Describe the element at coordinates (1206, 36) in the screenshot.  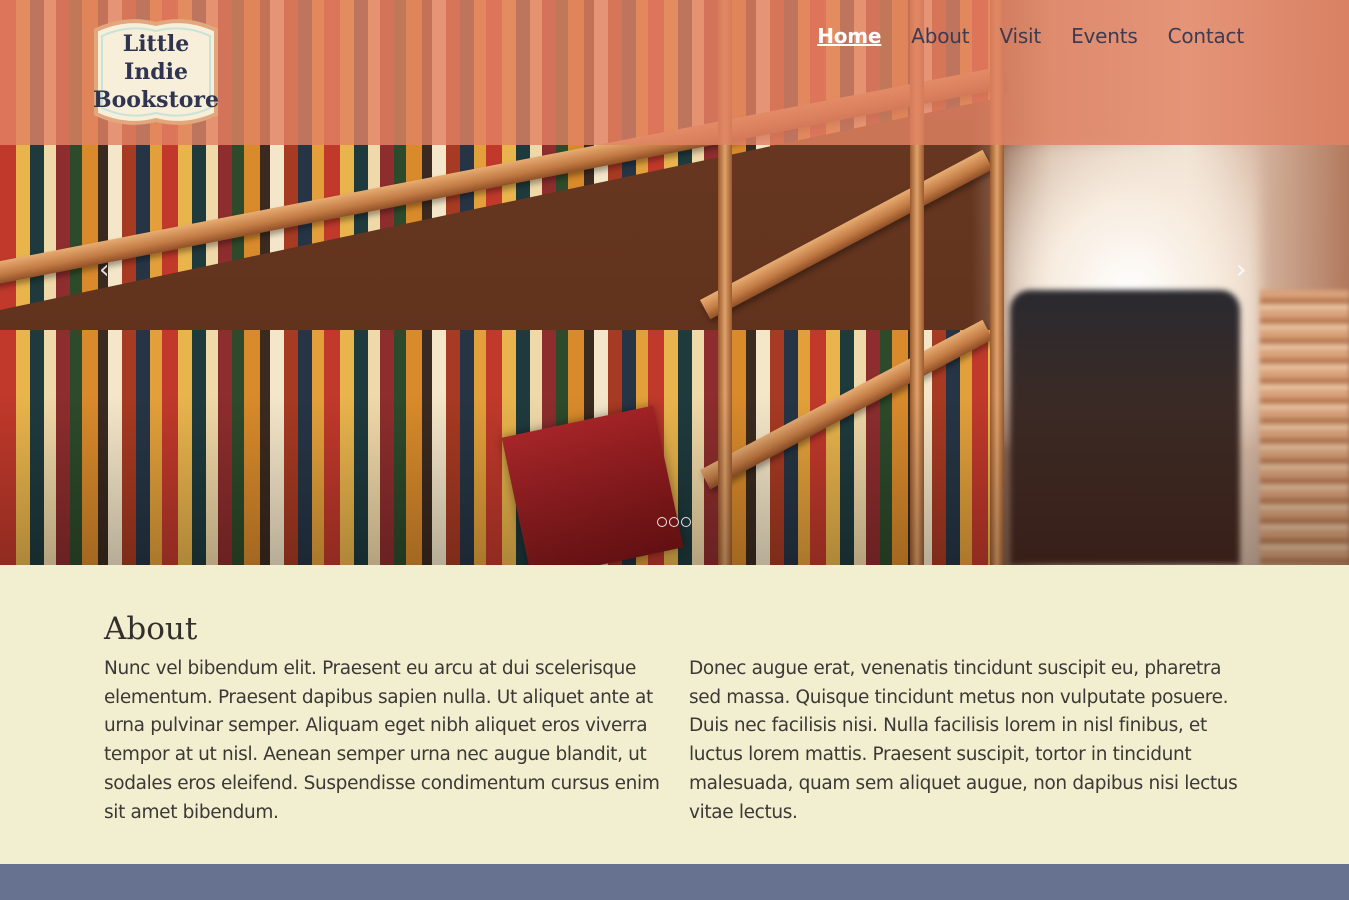
I see `nav-contact: Contact` at that location.